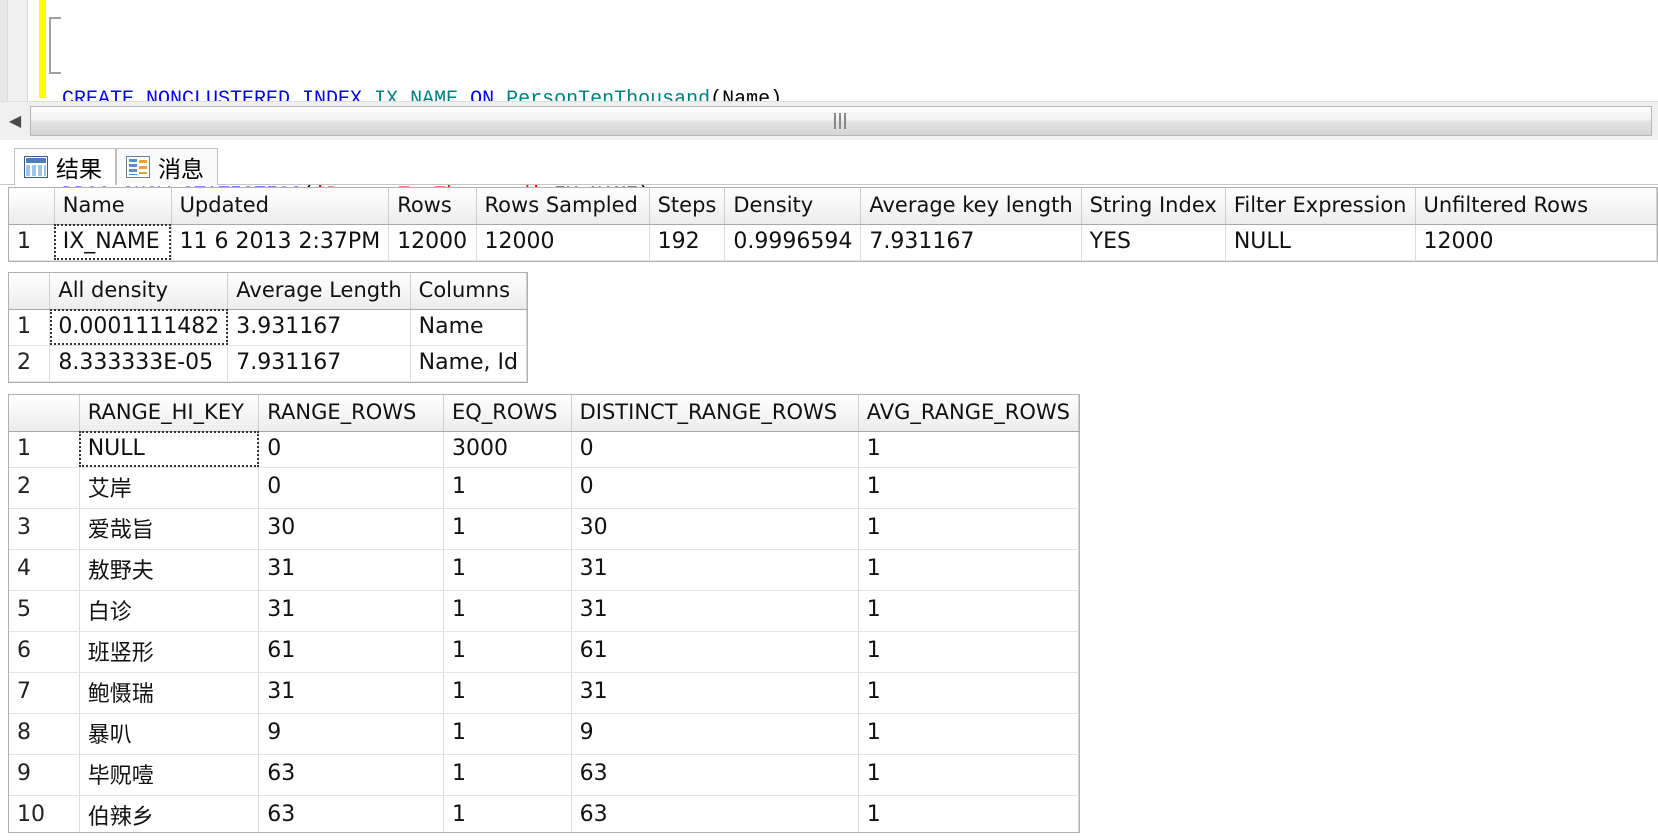 This screenshot has width=1658, height=840. Describe the element at coordinates (687, 206) in the screenshot. I see `column-header: Steps` at that location.